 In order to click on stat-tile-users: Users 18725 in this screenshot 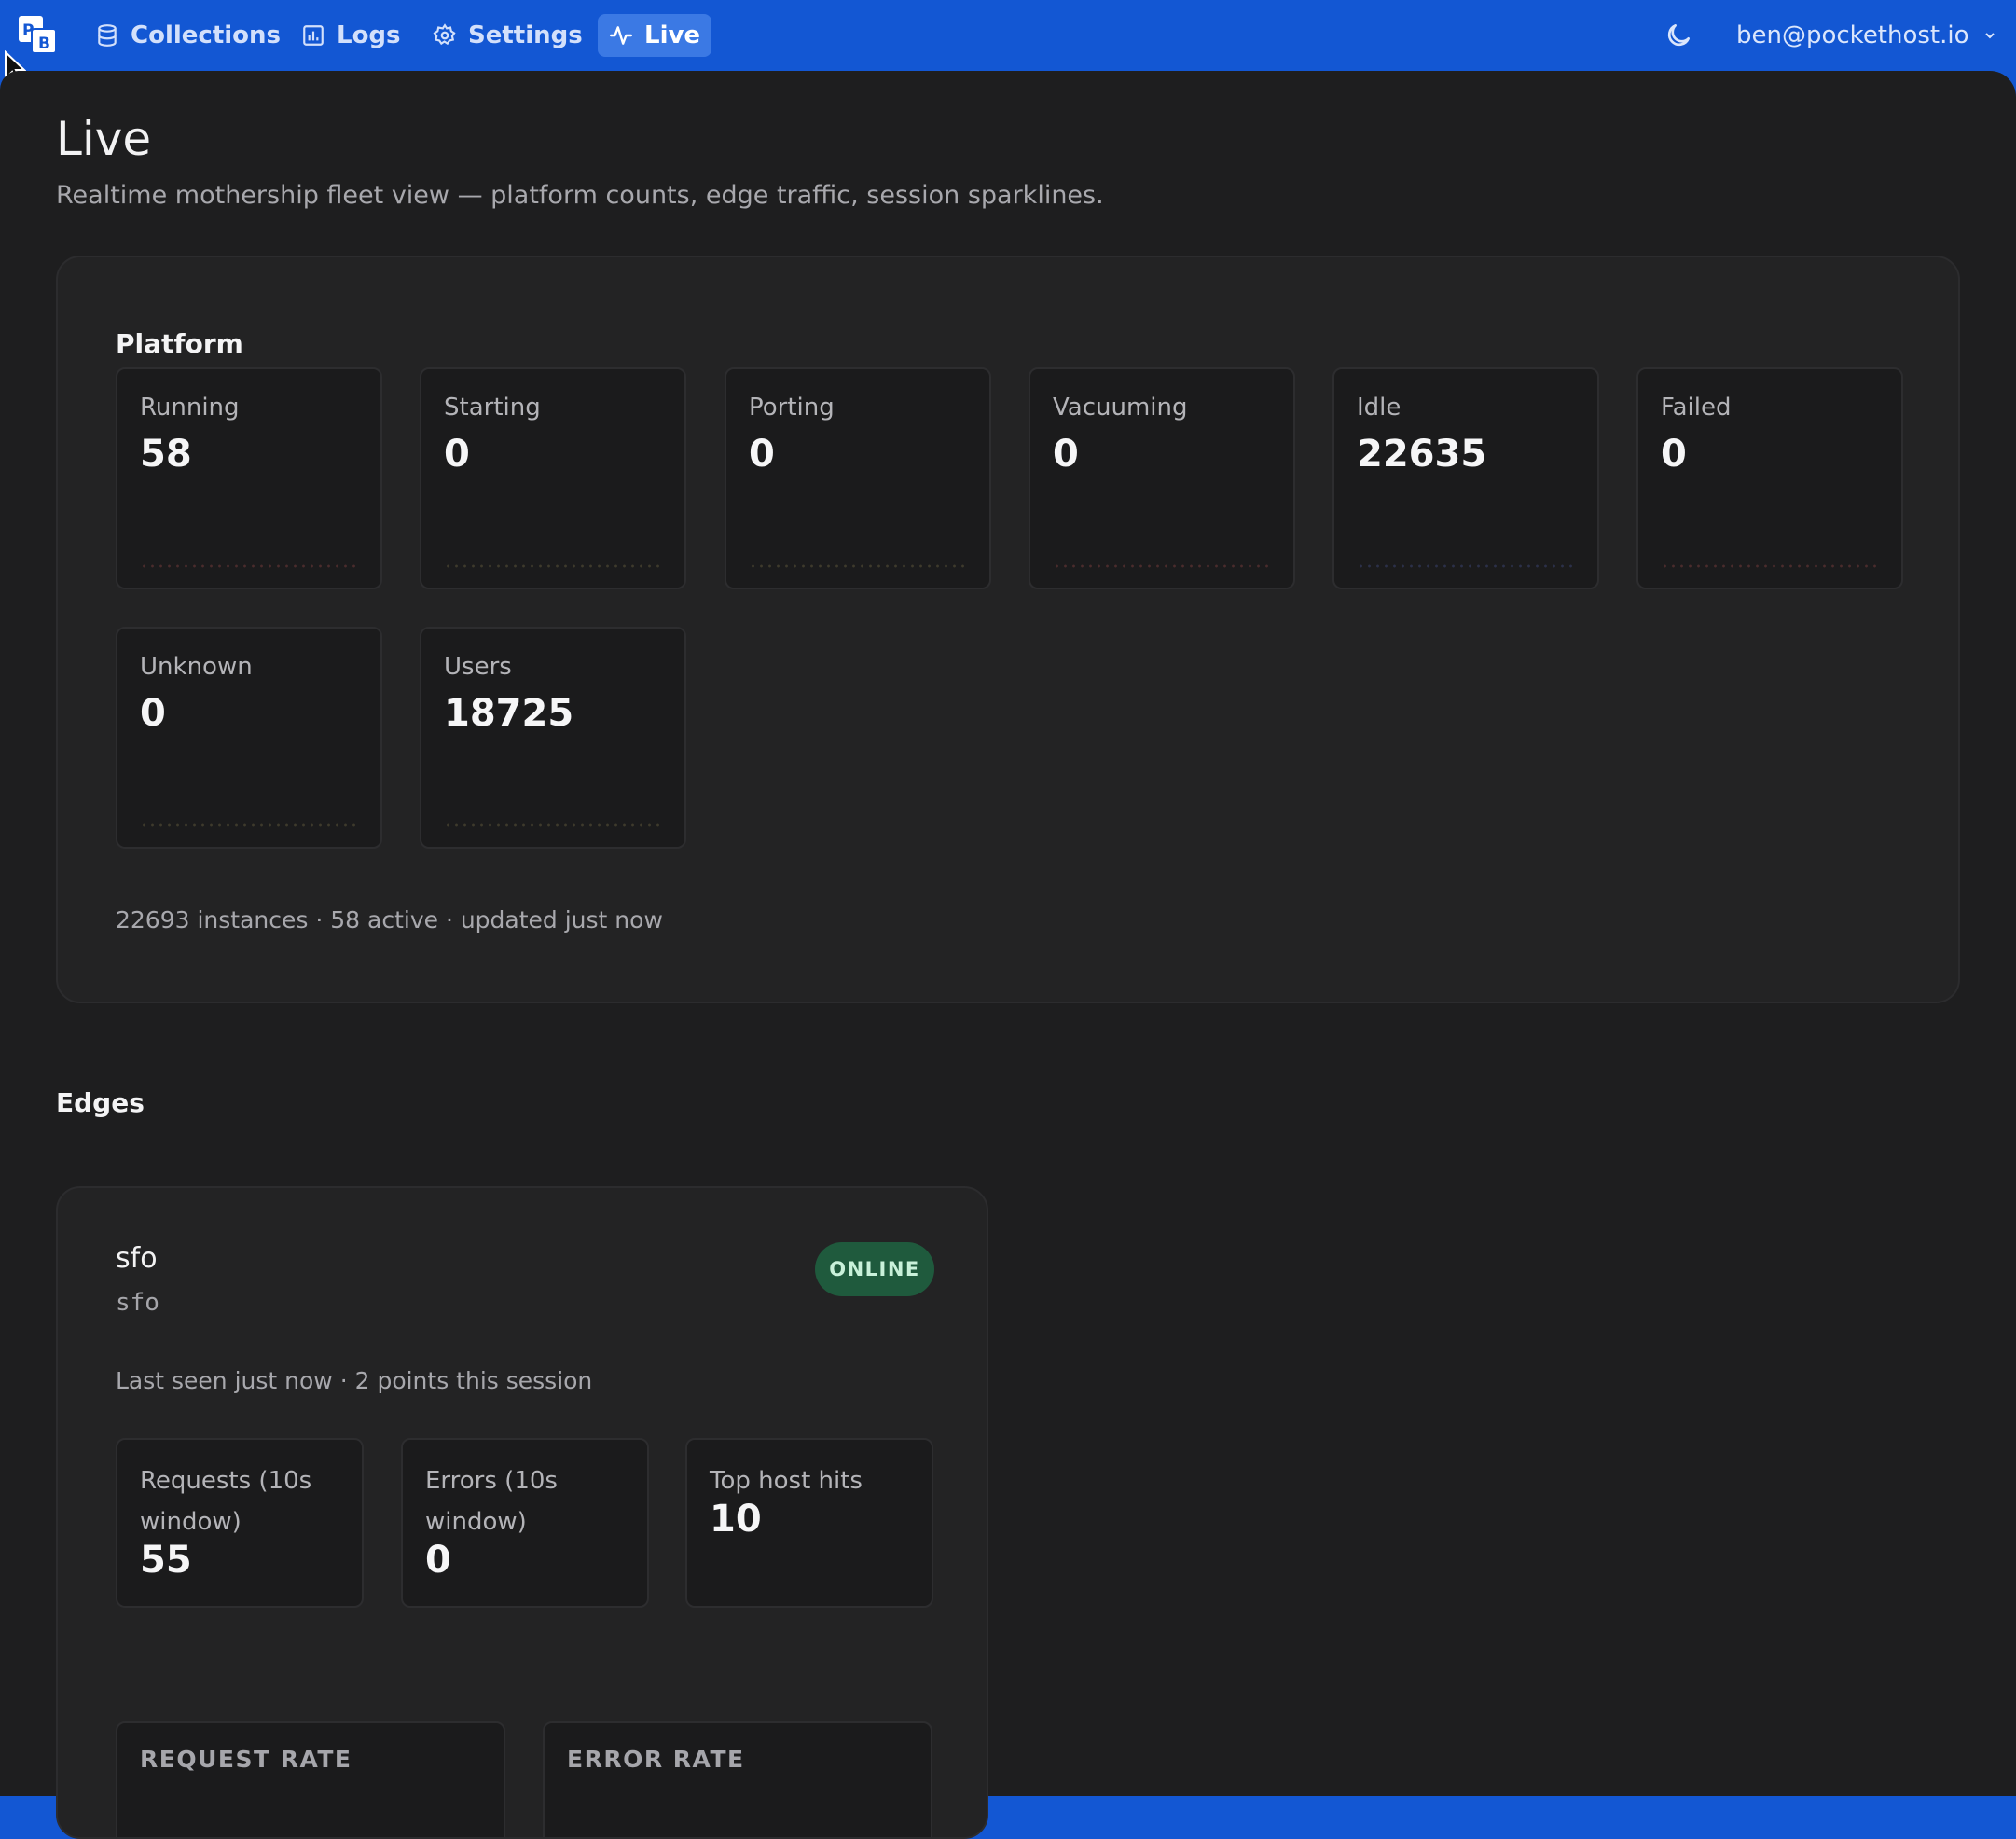, I will do `click(553, 738)`.